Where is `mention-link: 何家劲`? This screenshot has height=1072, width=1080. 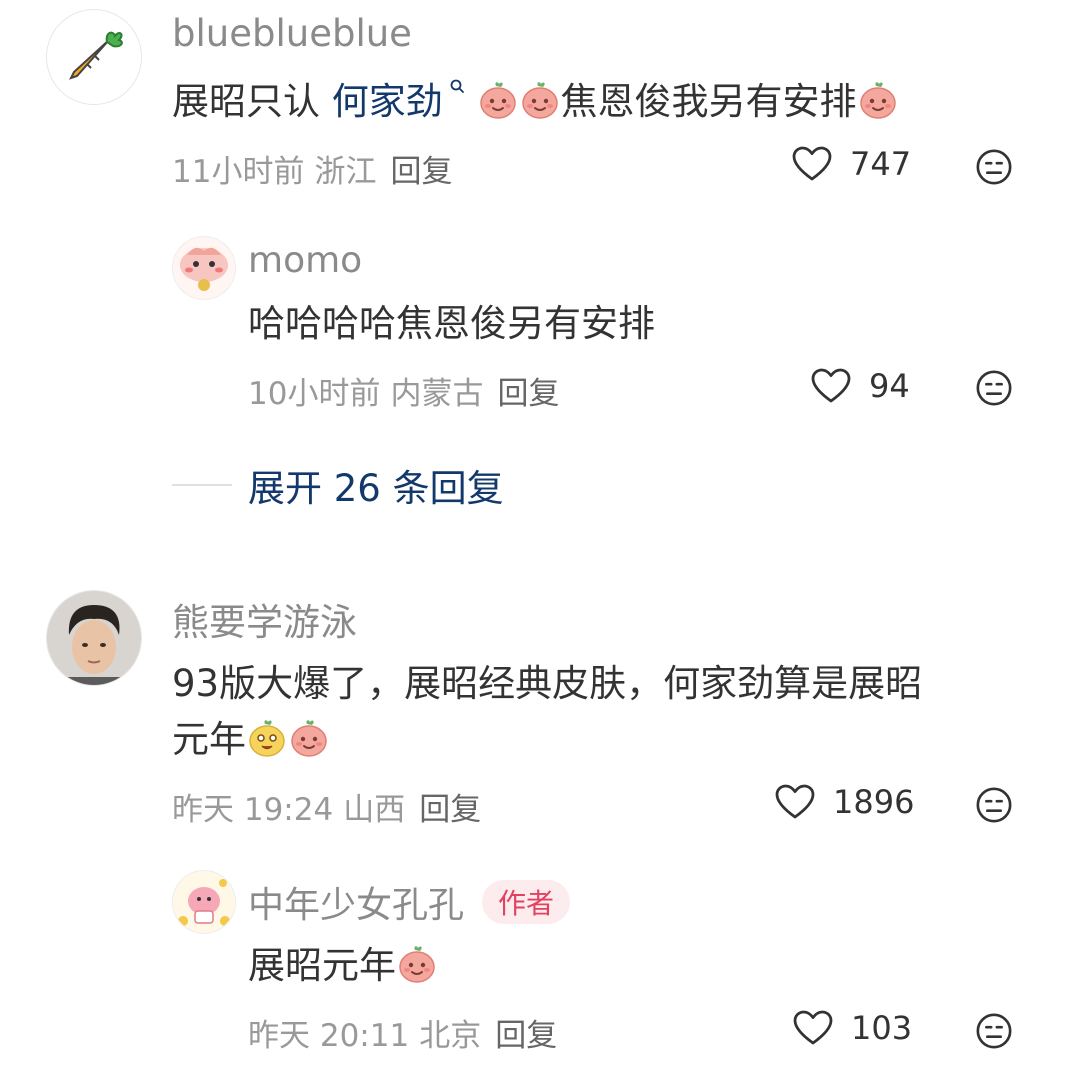
mention-link: 何家劲 is located at coordinates (398, 101).